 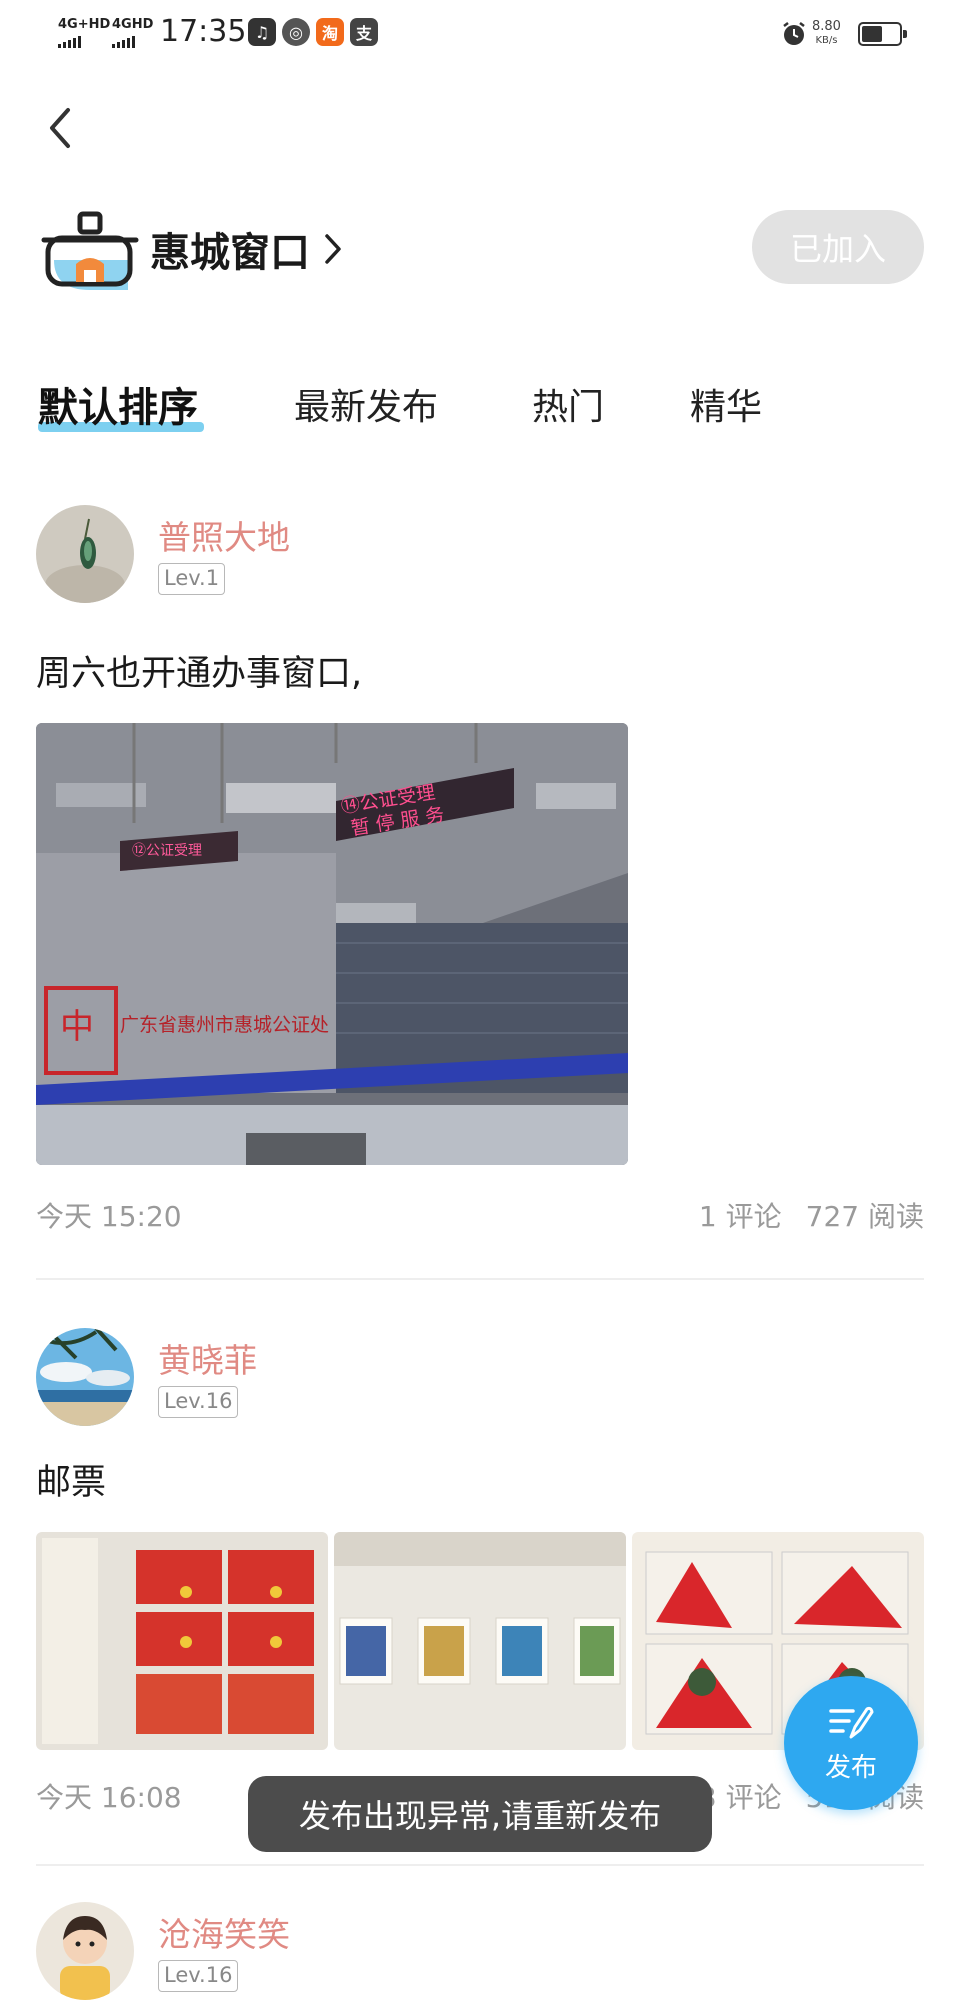 I want to click on edit-list-icon, so click(x=851, y=1722).